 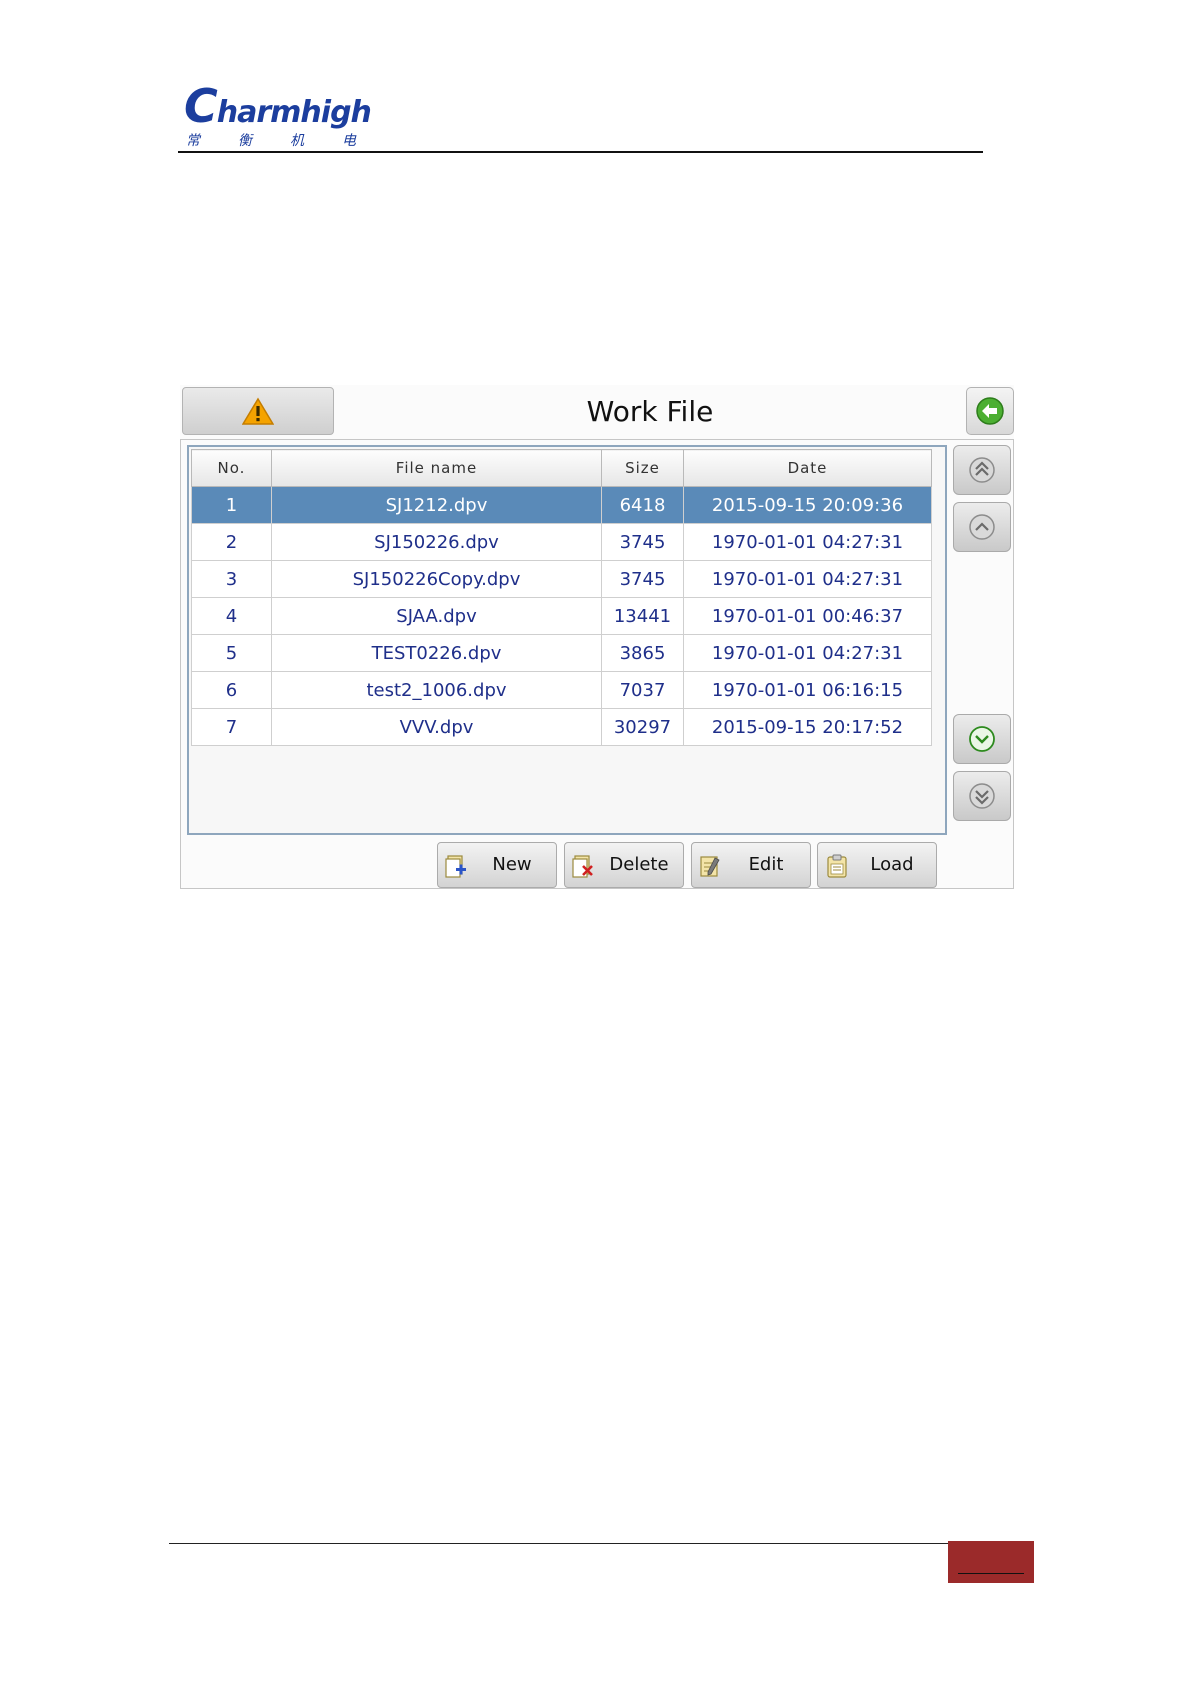 I want to click on cell-date: 2015-09-15 20:09:36, so click(x=807, y=505).